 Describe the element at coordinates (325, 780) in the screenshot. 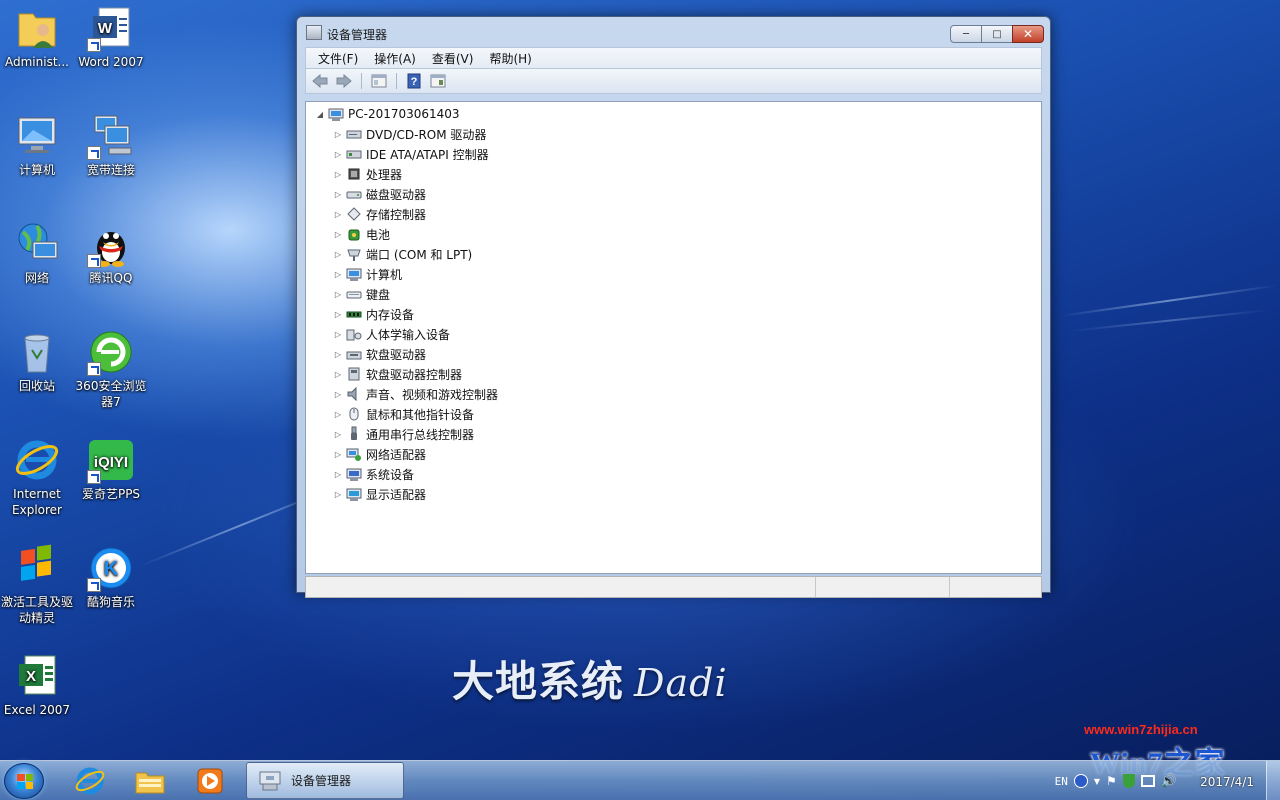

I see `taskbar-task-device-manager: 设备管理器` at that location.